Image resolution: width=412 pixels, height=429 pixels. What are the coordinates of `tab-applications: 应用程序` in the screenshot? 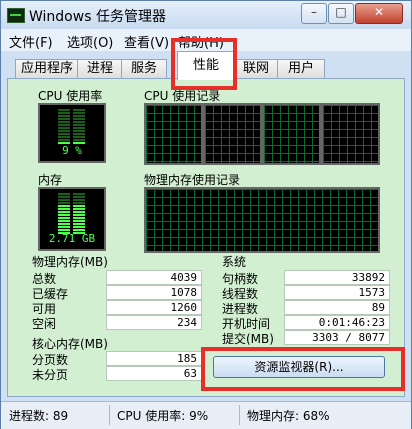 It's located at (47, 68).